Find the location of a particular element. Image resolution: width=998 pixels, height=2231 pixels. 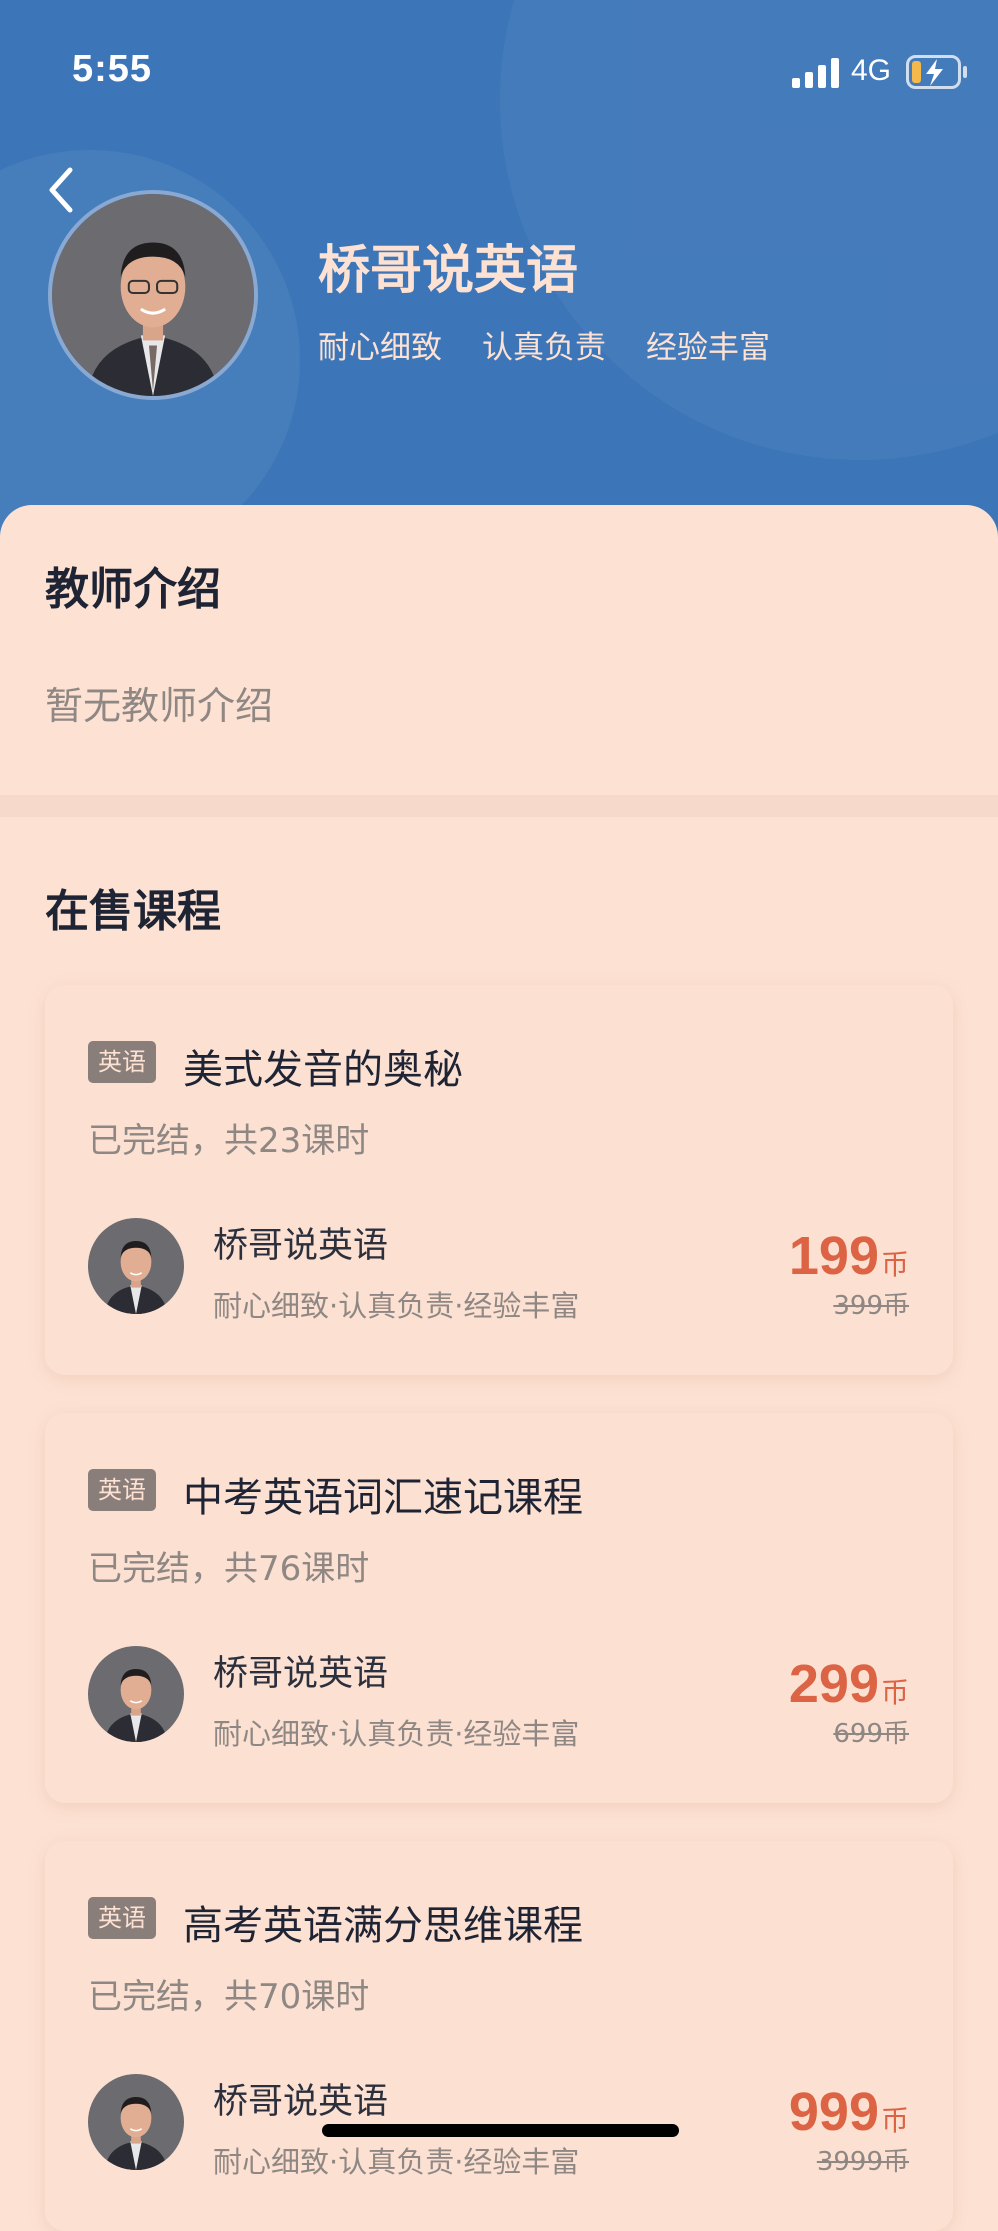

network-type: 4G is located at coordinates (871, 70).